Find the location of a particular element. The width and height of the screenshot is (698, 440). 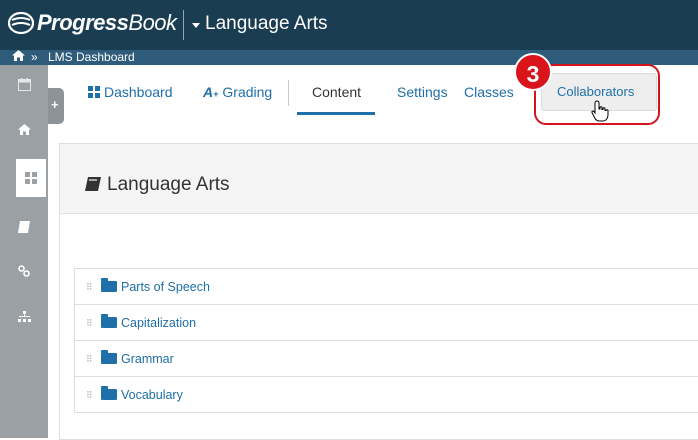

grade-a-plus-icon: A+ is located at coordinates (211, 92).